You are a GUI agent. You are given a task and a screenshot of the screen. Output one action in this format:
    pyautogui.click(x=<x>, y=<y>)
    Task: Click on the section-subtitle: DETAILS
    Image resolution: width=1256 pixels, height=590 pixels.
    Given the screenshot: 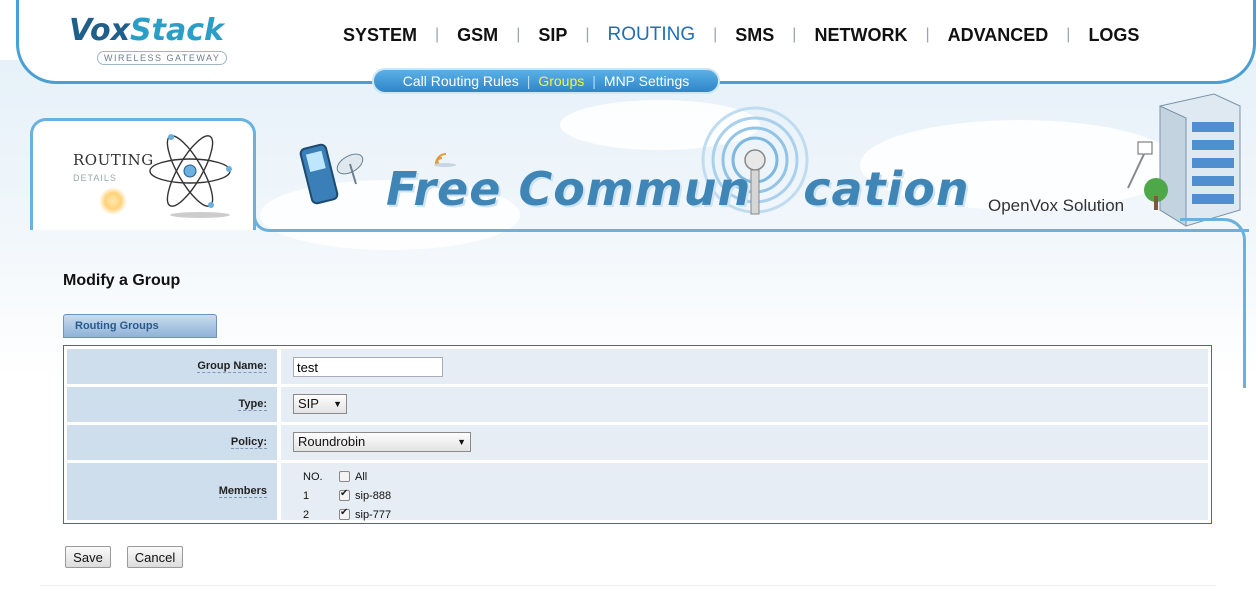 What is the action you would take?
    pyautogui.click(x=95, y=178)
    